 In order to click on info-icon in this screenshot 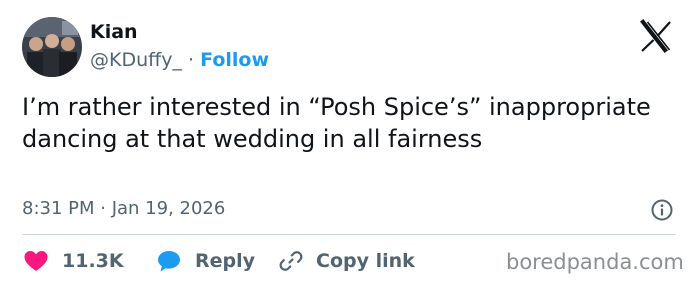, I will do `click(662, 210)`.